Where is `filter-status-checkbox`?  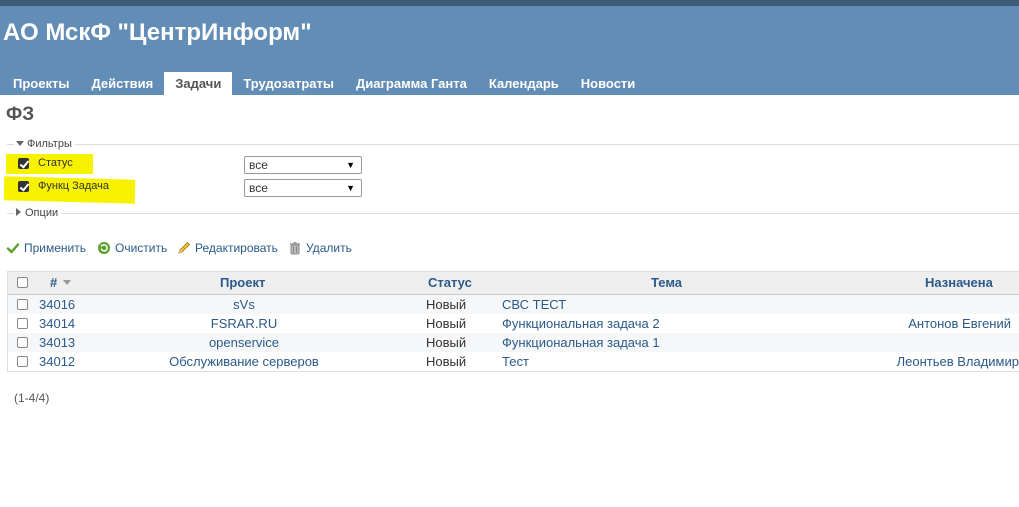 filter-status-checkbox is located at coordinates (23, 163).